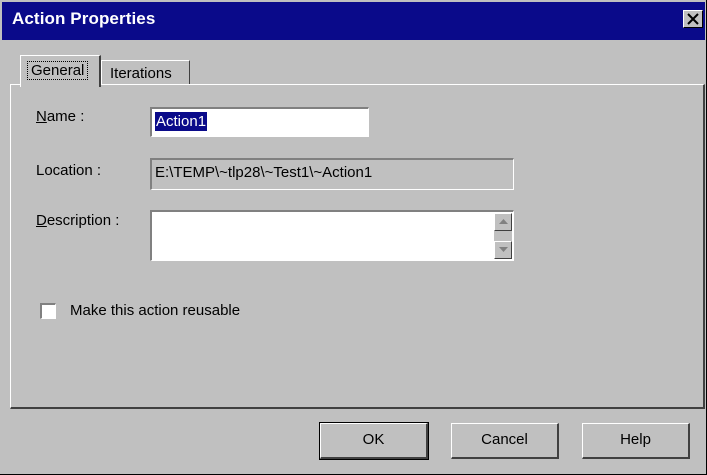 The width and height of the screenshot is (707, 475). I want to click on window-title: Action Properties, so click(84, 18).